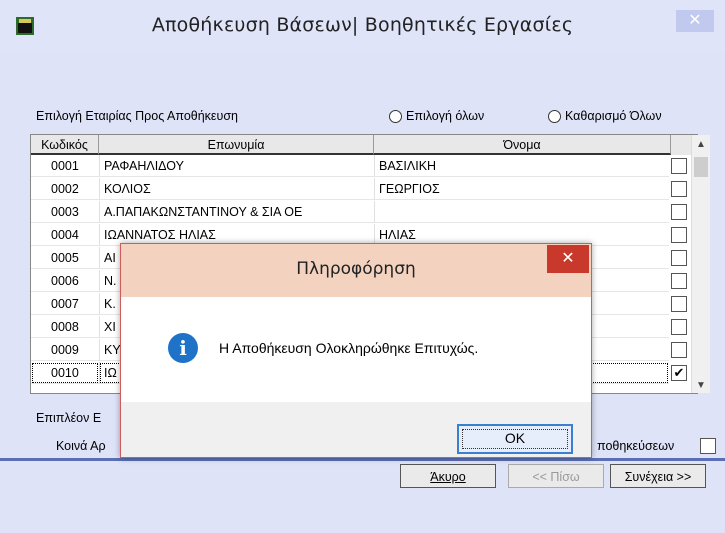 This screenshot has height=533, width=725. What do you see at coordinates (236, 189) in the screenshot?
I see `cell-name: ΚΟΛΙΟΣ` at bounding box center [236, 189].